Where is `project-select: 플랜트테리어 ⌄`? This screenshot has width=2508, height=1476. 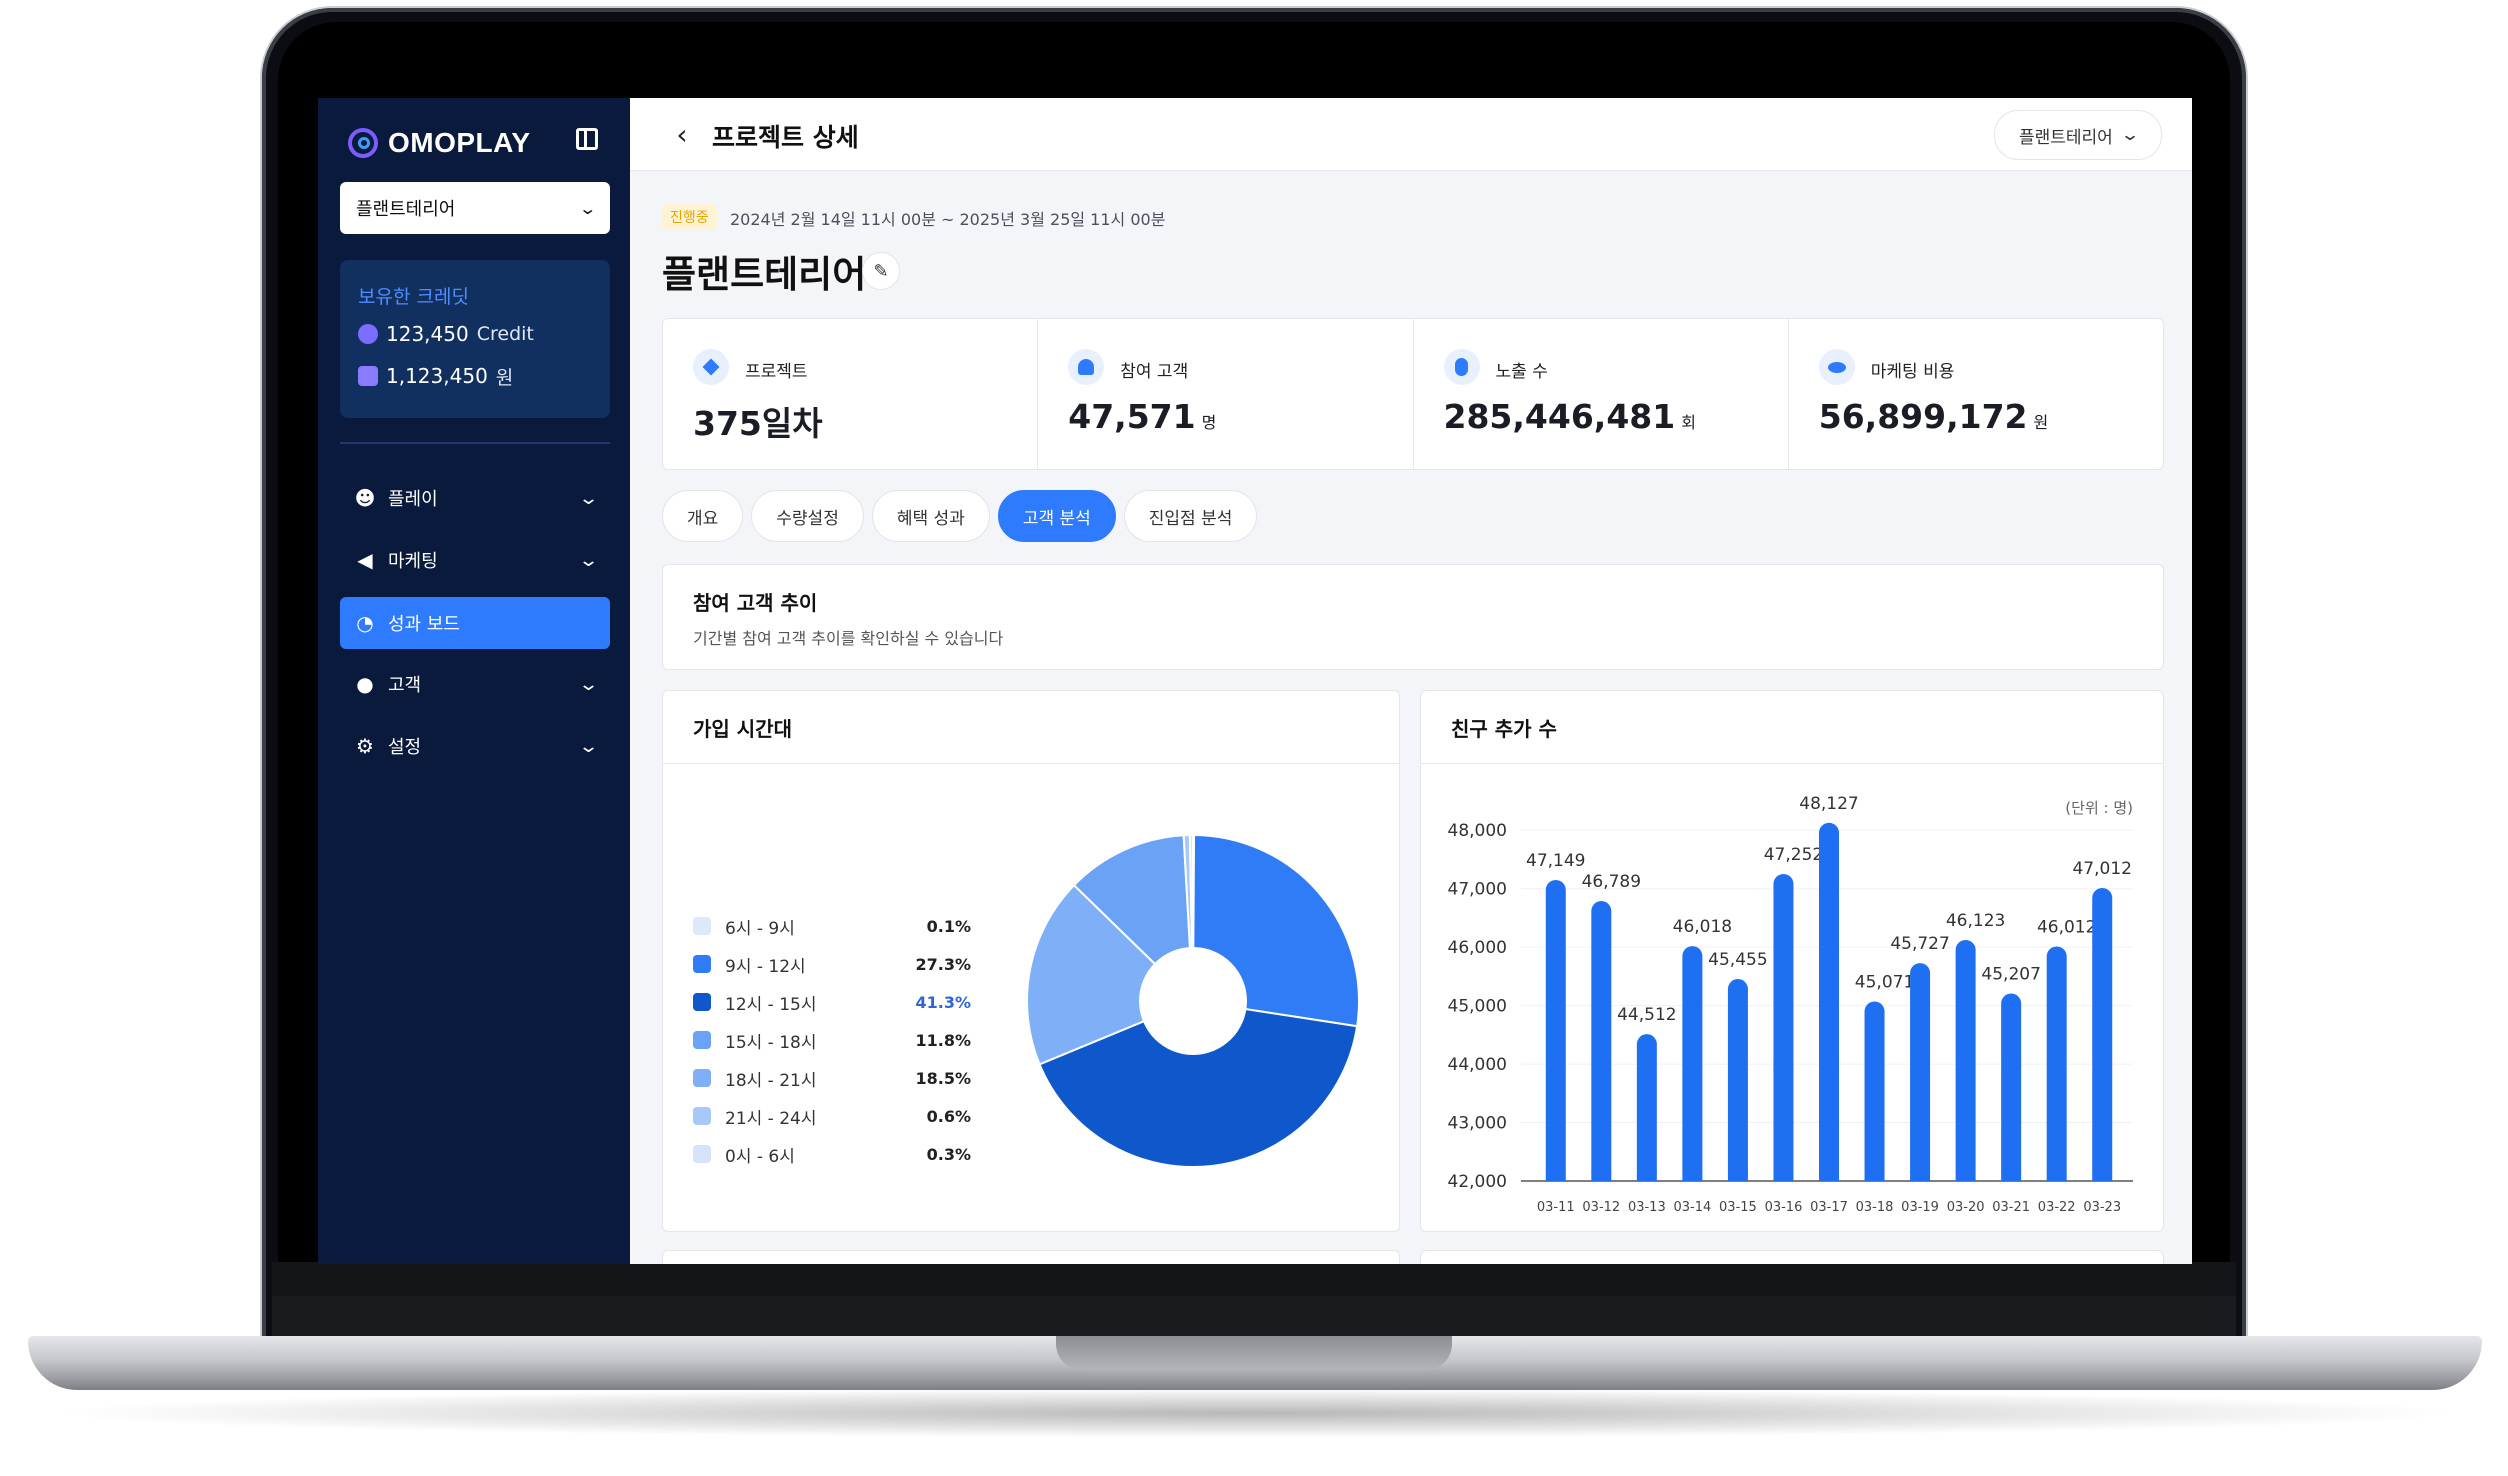 project-select: 플랜트테리어 ⌄ is located at coordinates (475, 208).